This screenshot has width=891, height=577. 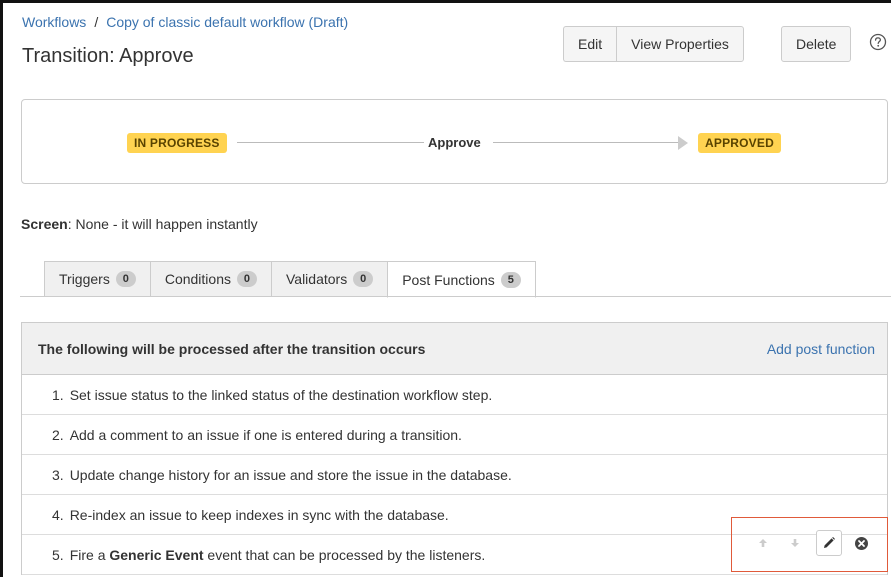 I want to click on delete-button: Delete, so click(x=816, y=44).